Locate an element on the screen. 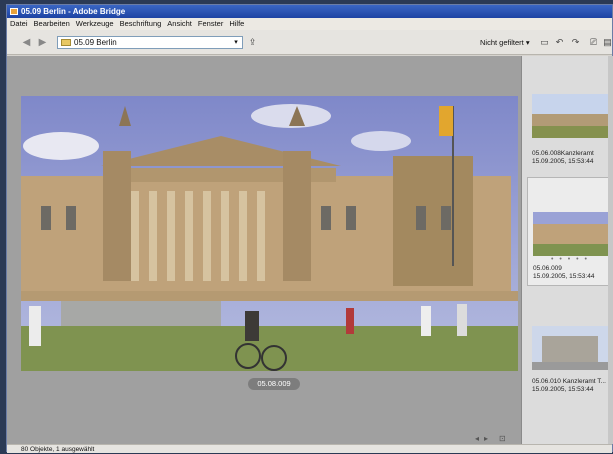 This screenshot has height=454, width=613. menu-bearbeiten: Bearbeiten is located at coordinates (52, 24).